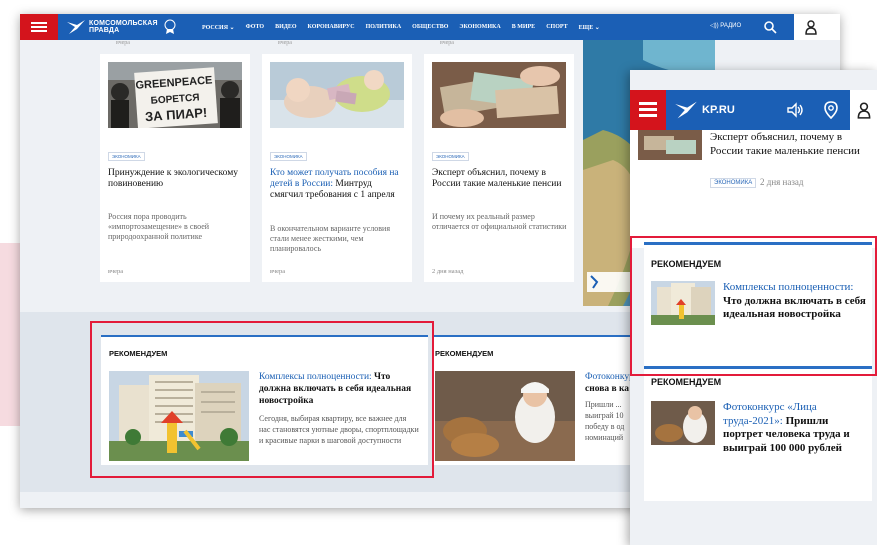 This screenshot has height=545, width=877. I want to click on news-card-date: 2 дня назад, so click(448, 271).